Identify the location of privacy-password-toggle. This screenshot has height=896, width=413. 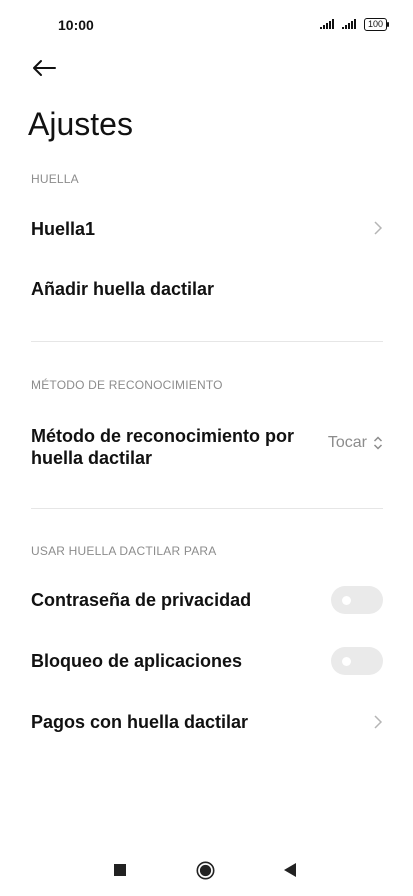
(357, 600).